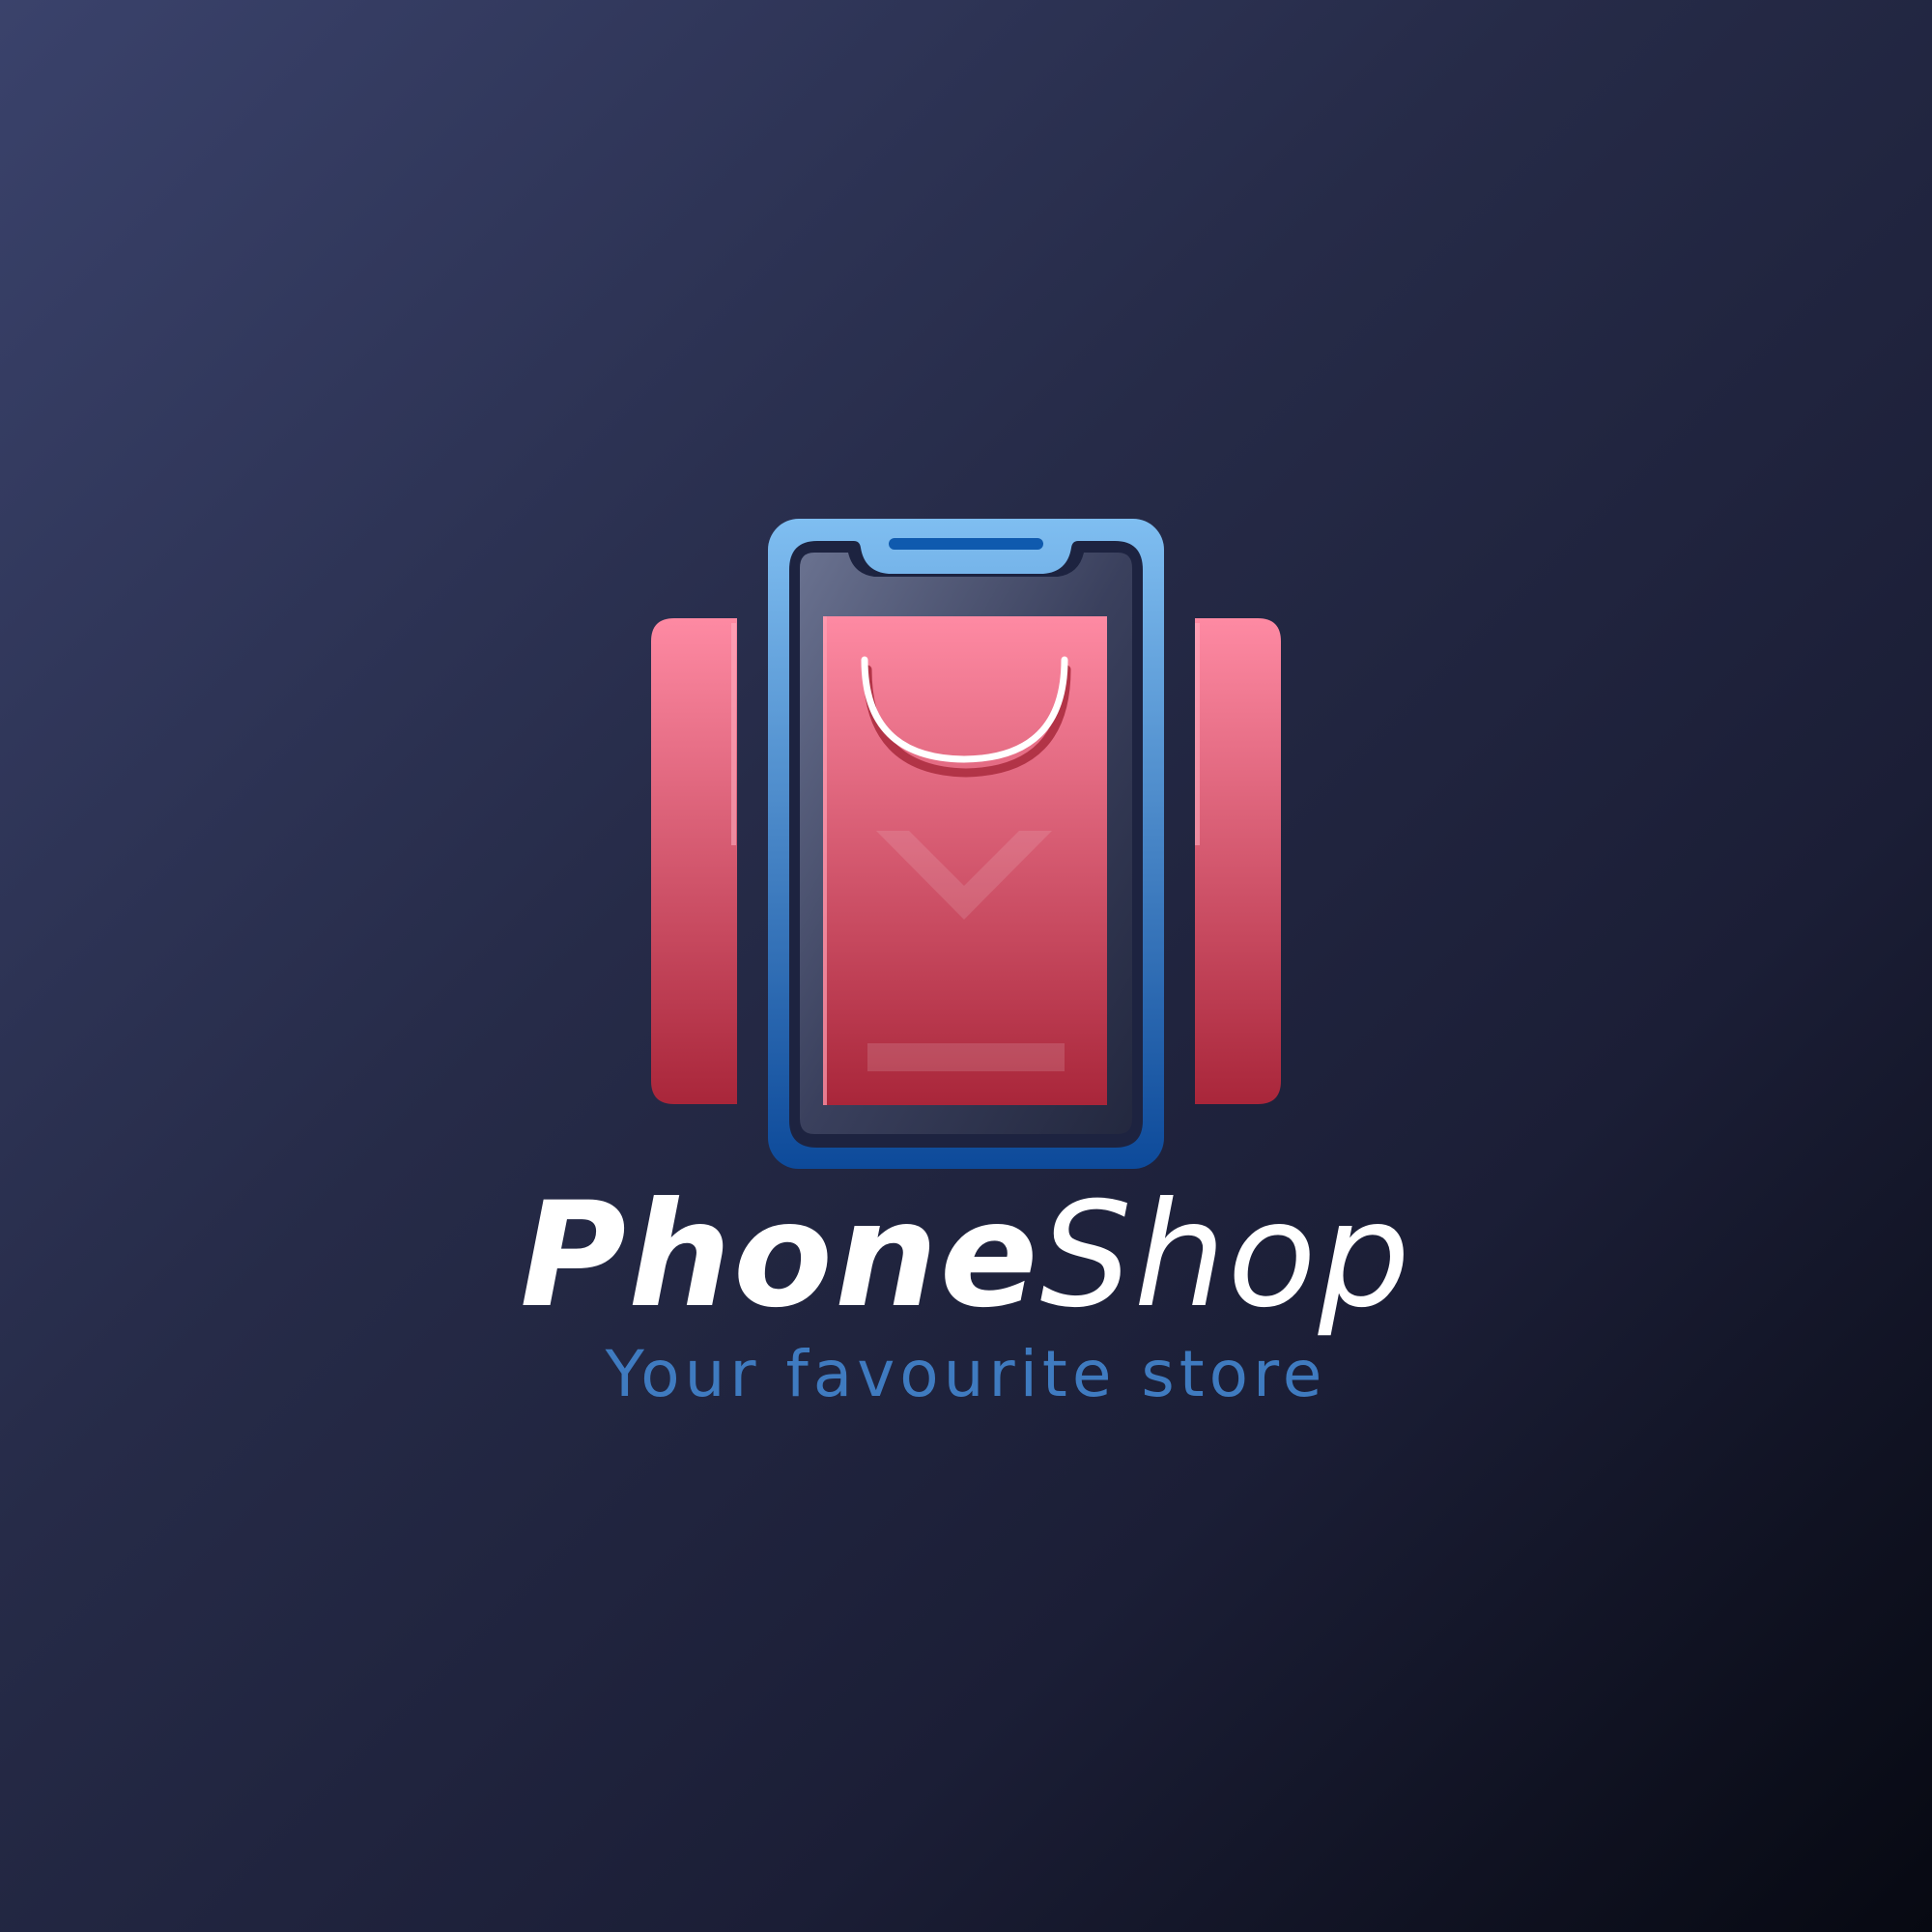 Image resolution: width=1932 pixels, height=1932 pixels. What do you see at coordinates (694, 861) in the screenshot?
I see `left-side-panel` at bounding box center [694, 861].